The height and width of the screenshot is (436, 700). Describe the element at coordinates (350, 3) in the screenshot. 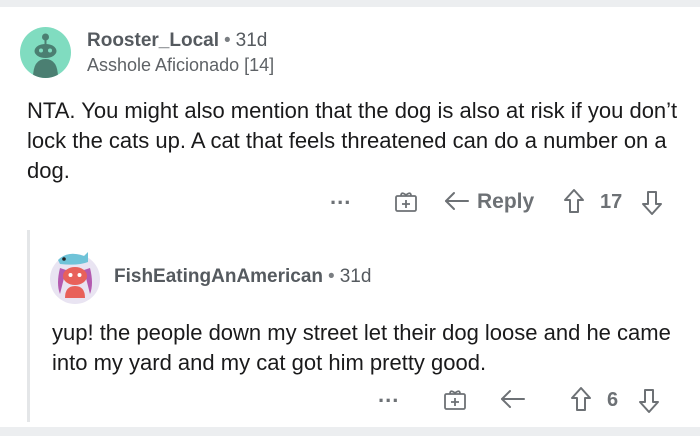

I see `top-divider` at that location.